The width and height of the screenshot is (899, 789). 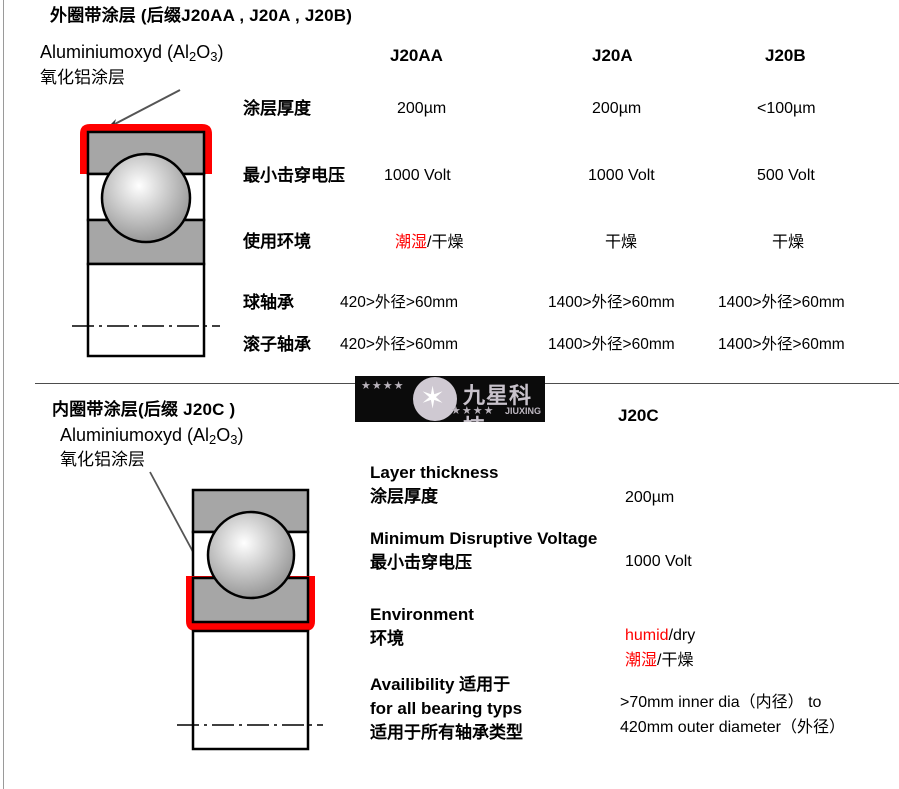 What do you see at coordinates (788, 242) in the screenshot?
I see `cell-environment-j20b: 干燥` at bounding box center [788, 242].